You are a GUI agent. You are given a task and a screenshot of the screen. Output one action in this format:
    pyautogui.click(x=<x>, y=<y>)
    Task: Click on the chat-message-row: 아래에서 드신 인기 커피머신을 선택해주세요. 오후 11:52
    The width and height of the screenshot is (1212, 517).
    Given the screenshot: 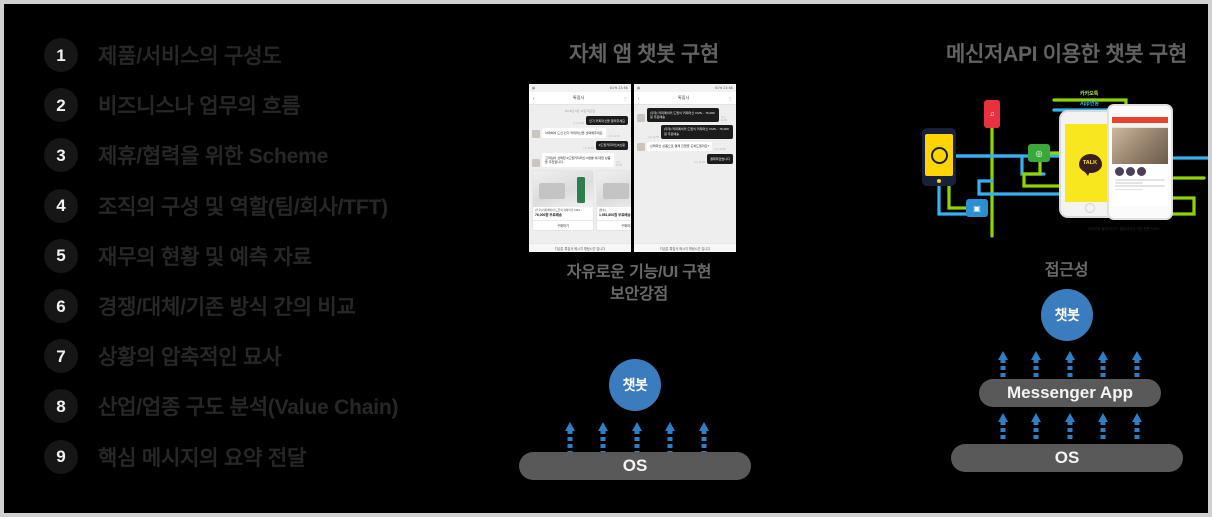 What is the action you would take?
    pyautogui.click(x=580, y=133)
    